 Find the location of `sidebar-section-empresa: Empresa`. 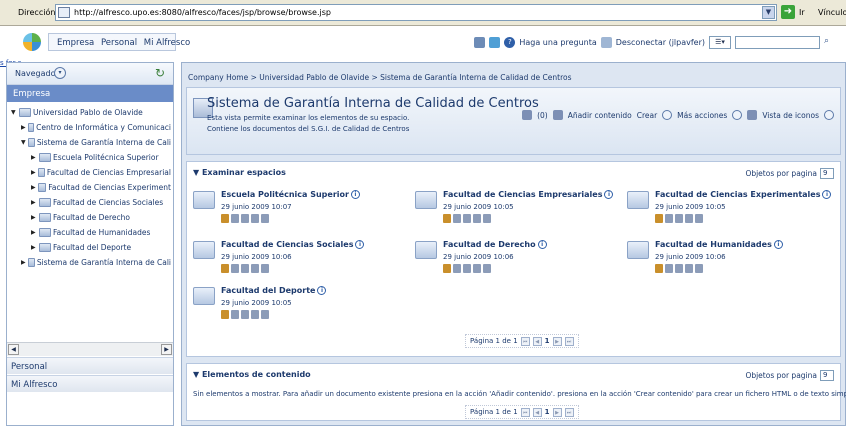

sidebar-section-empresa: Empresa is located at coordinates (90, 93).